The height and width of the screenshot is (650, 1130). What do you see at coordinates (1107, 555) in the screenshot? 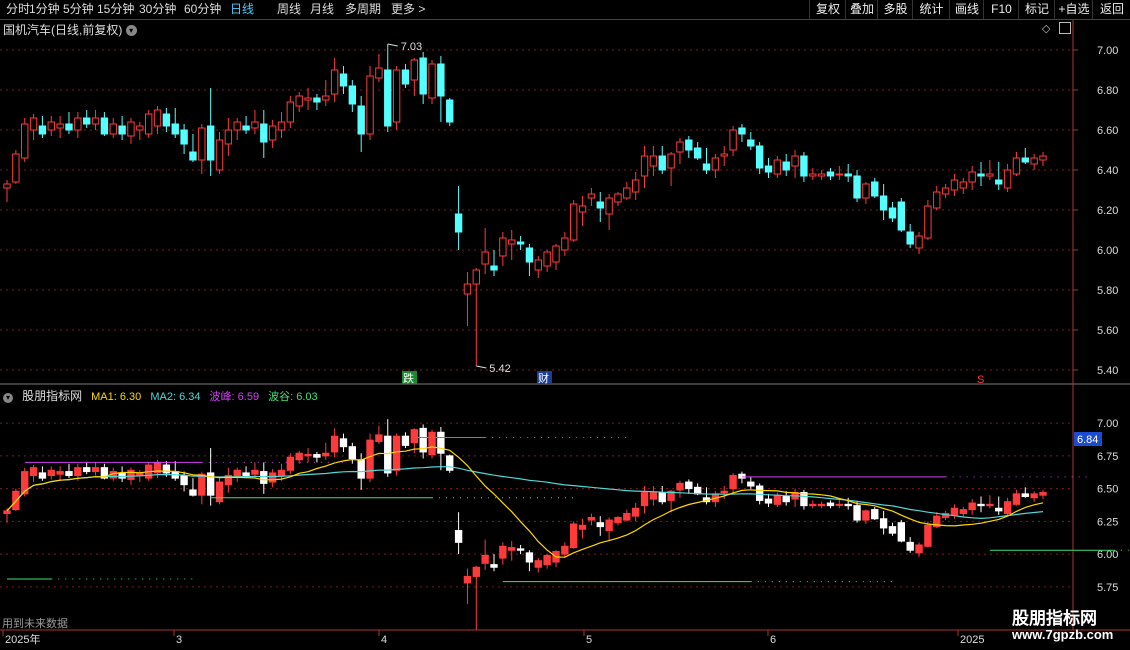
I see `ind-axis-label: 6.00` at bounding box center [1107, 555].